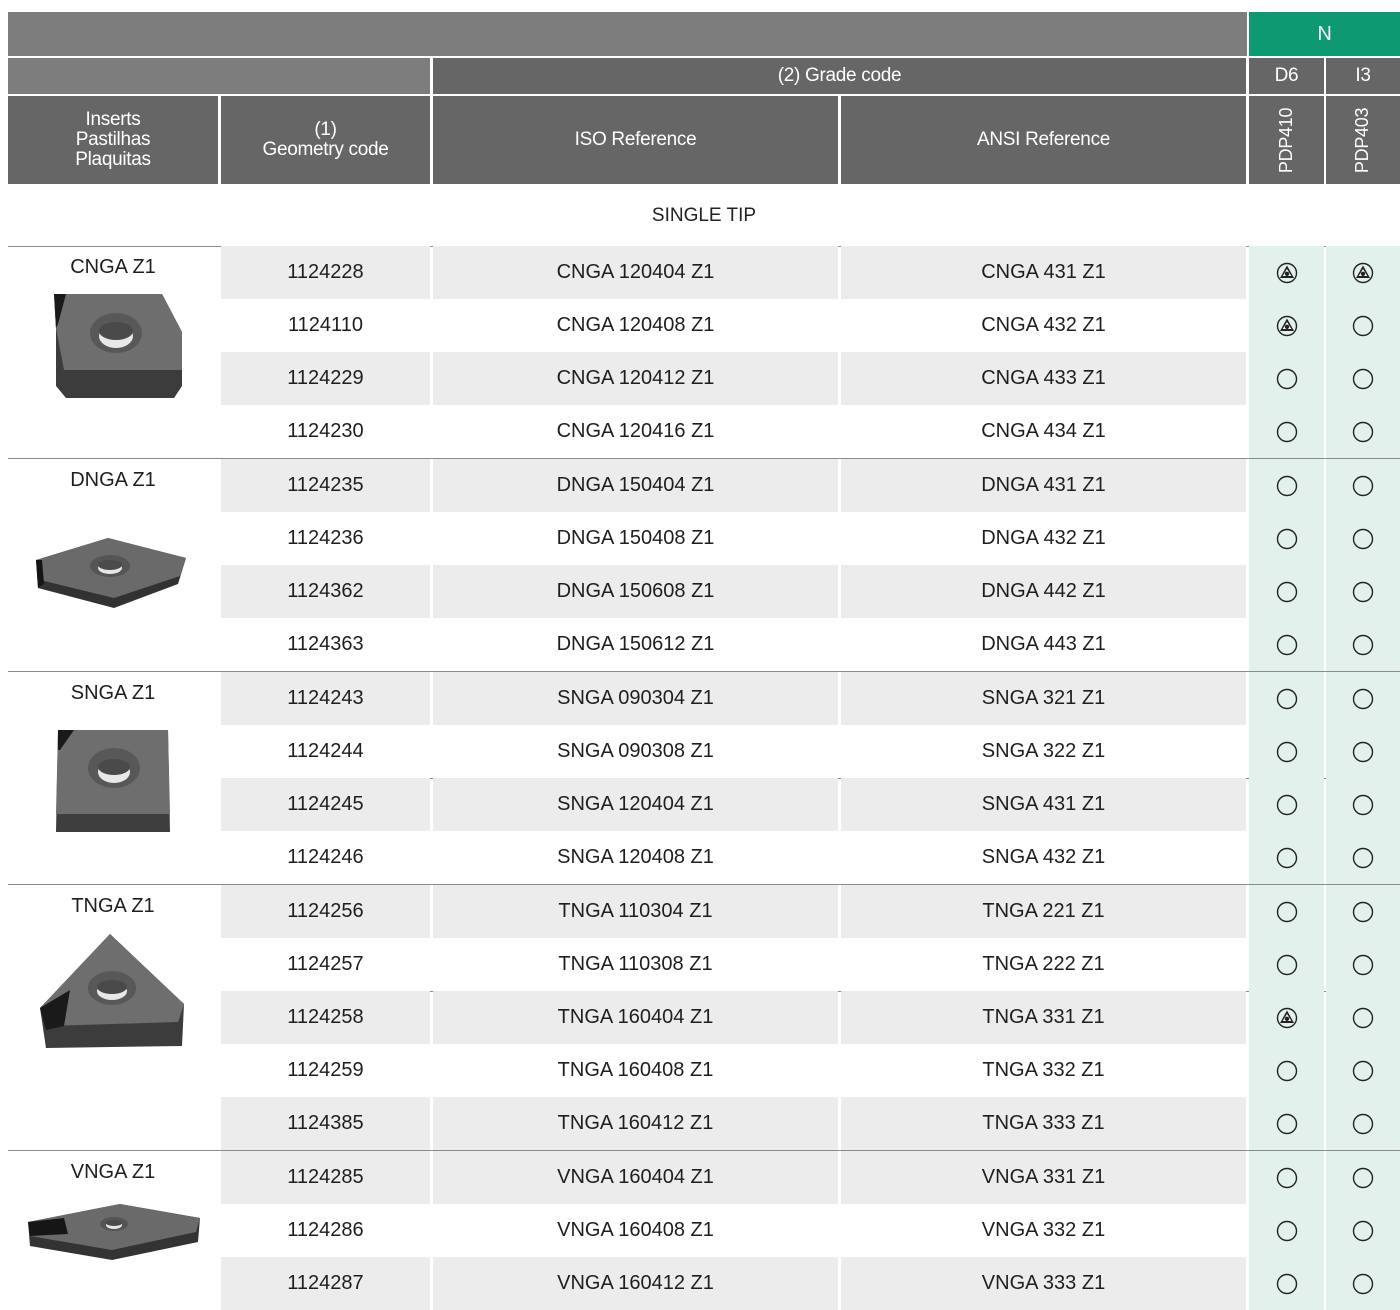 The width and height of the screenshot is (1400, 1310). Describe the element at coordinates (325, 591) in the screenshot. I see `geometry-code: 1124362` at that location.